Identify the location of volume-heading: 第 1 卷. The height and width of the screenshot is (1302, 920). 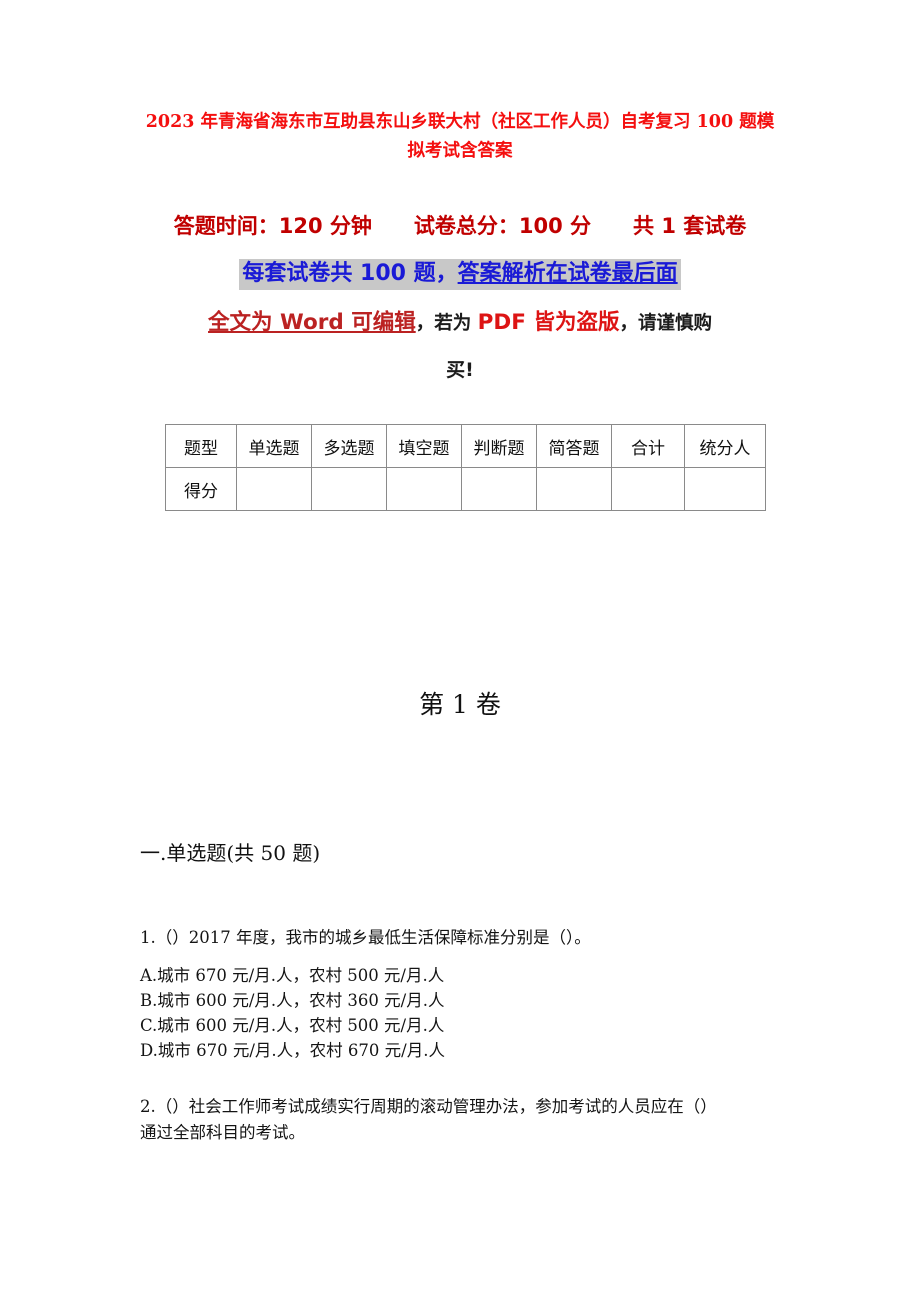
(460, 704).